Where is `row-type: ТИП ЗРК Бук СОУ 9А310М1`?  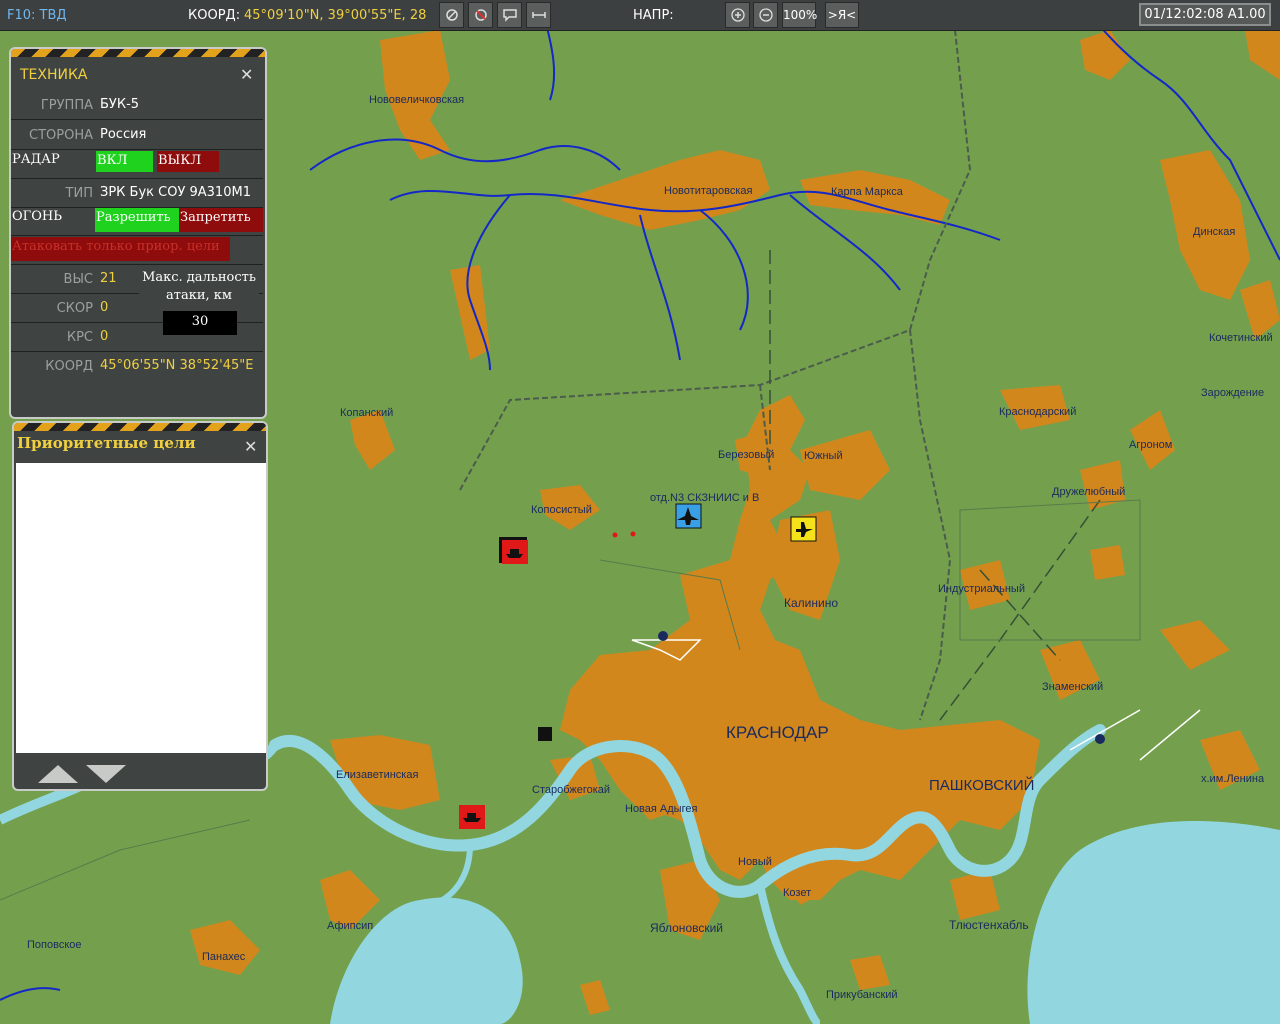 row-type: ТИП ЗРК Бук СОУ 9А310М1 is located at coordinates (137, 193).